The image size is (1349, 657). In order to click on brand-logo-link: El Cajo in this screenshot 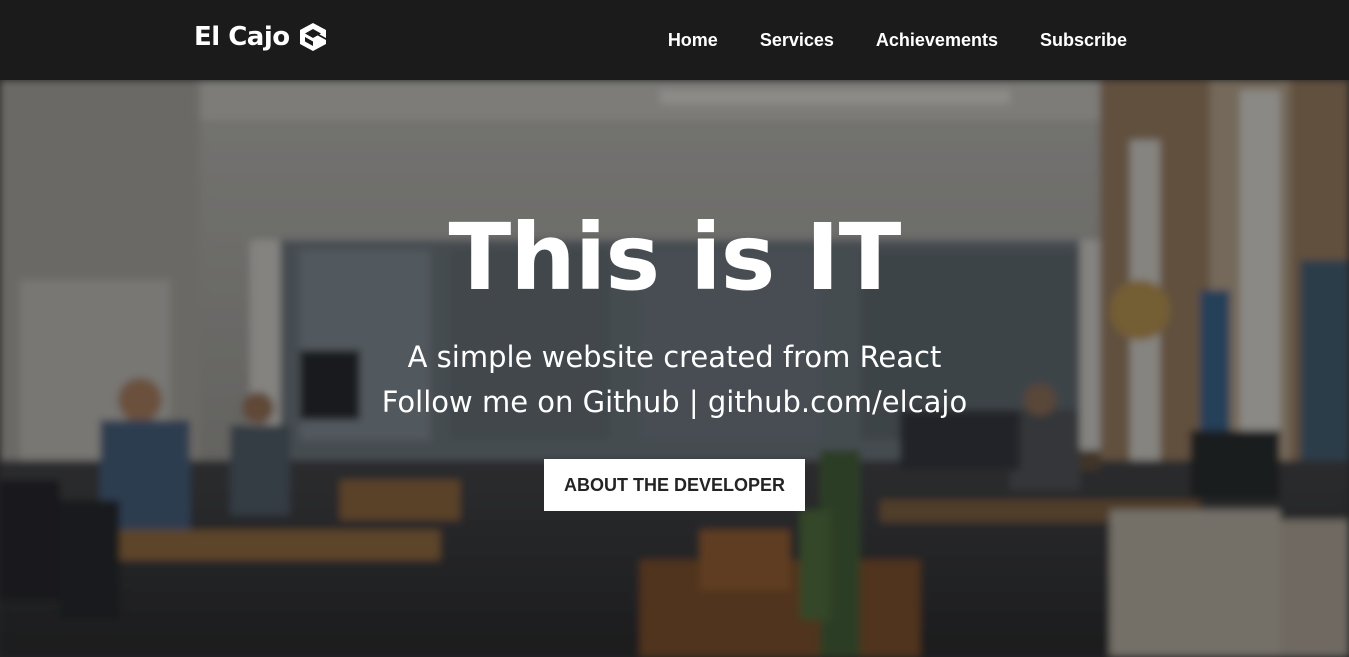, I will do `click(260, 37)`.